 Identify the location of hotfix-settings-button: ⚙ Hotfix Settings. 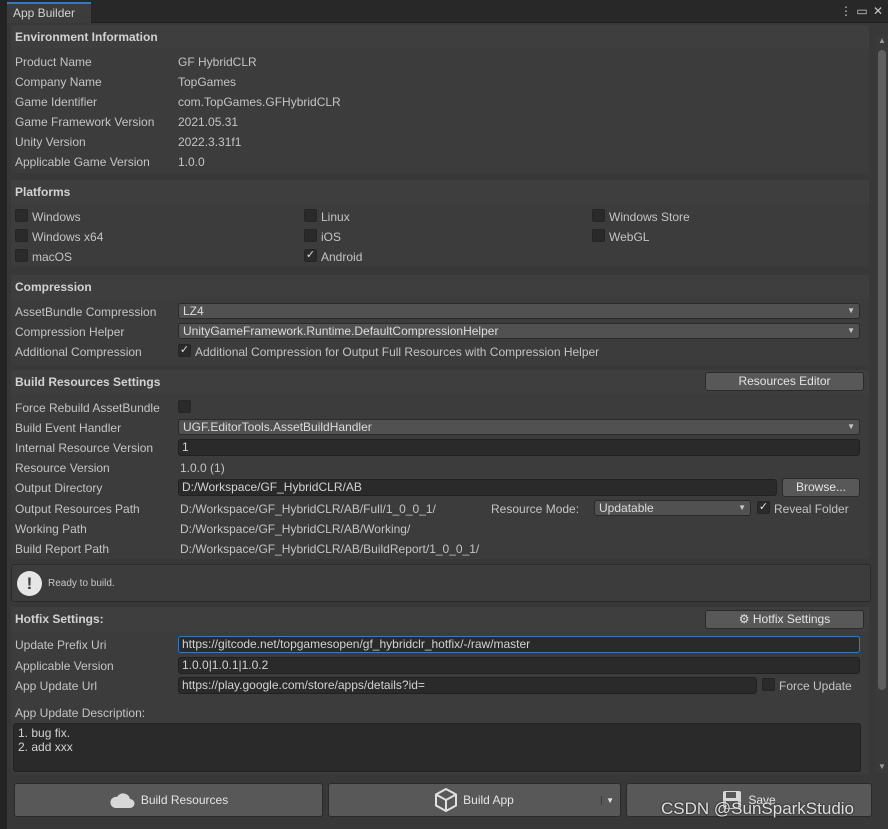
(784, 619).